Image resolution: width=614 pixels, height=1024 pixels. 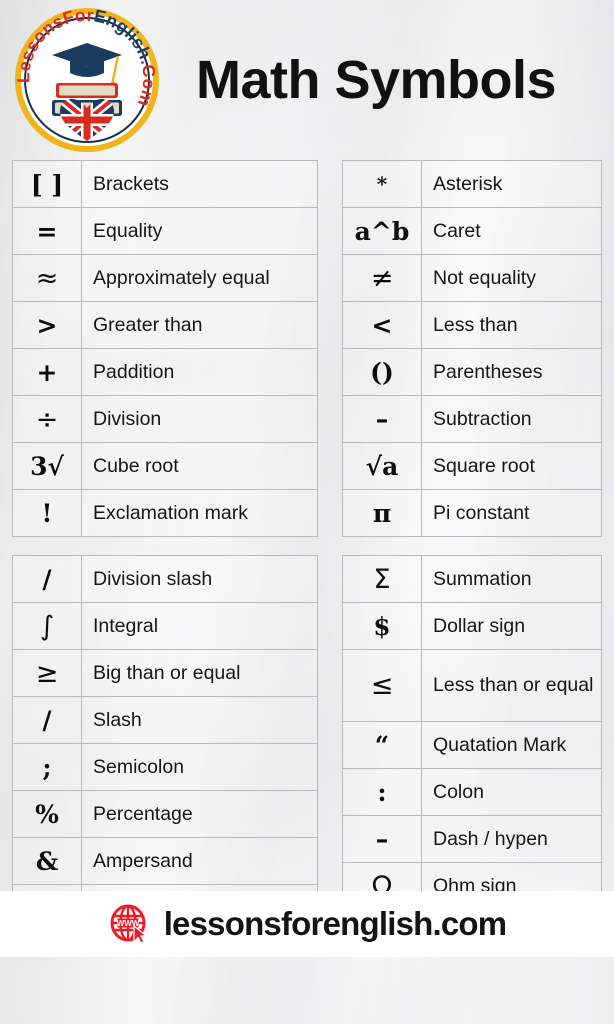 I want to click on globe-cursor-icon: WWW, so click(x=130, y=924).